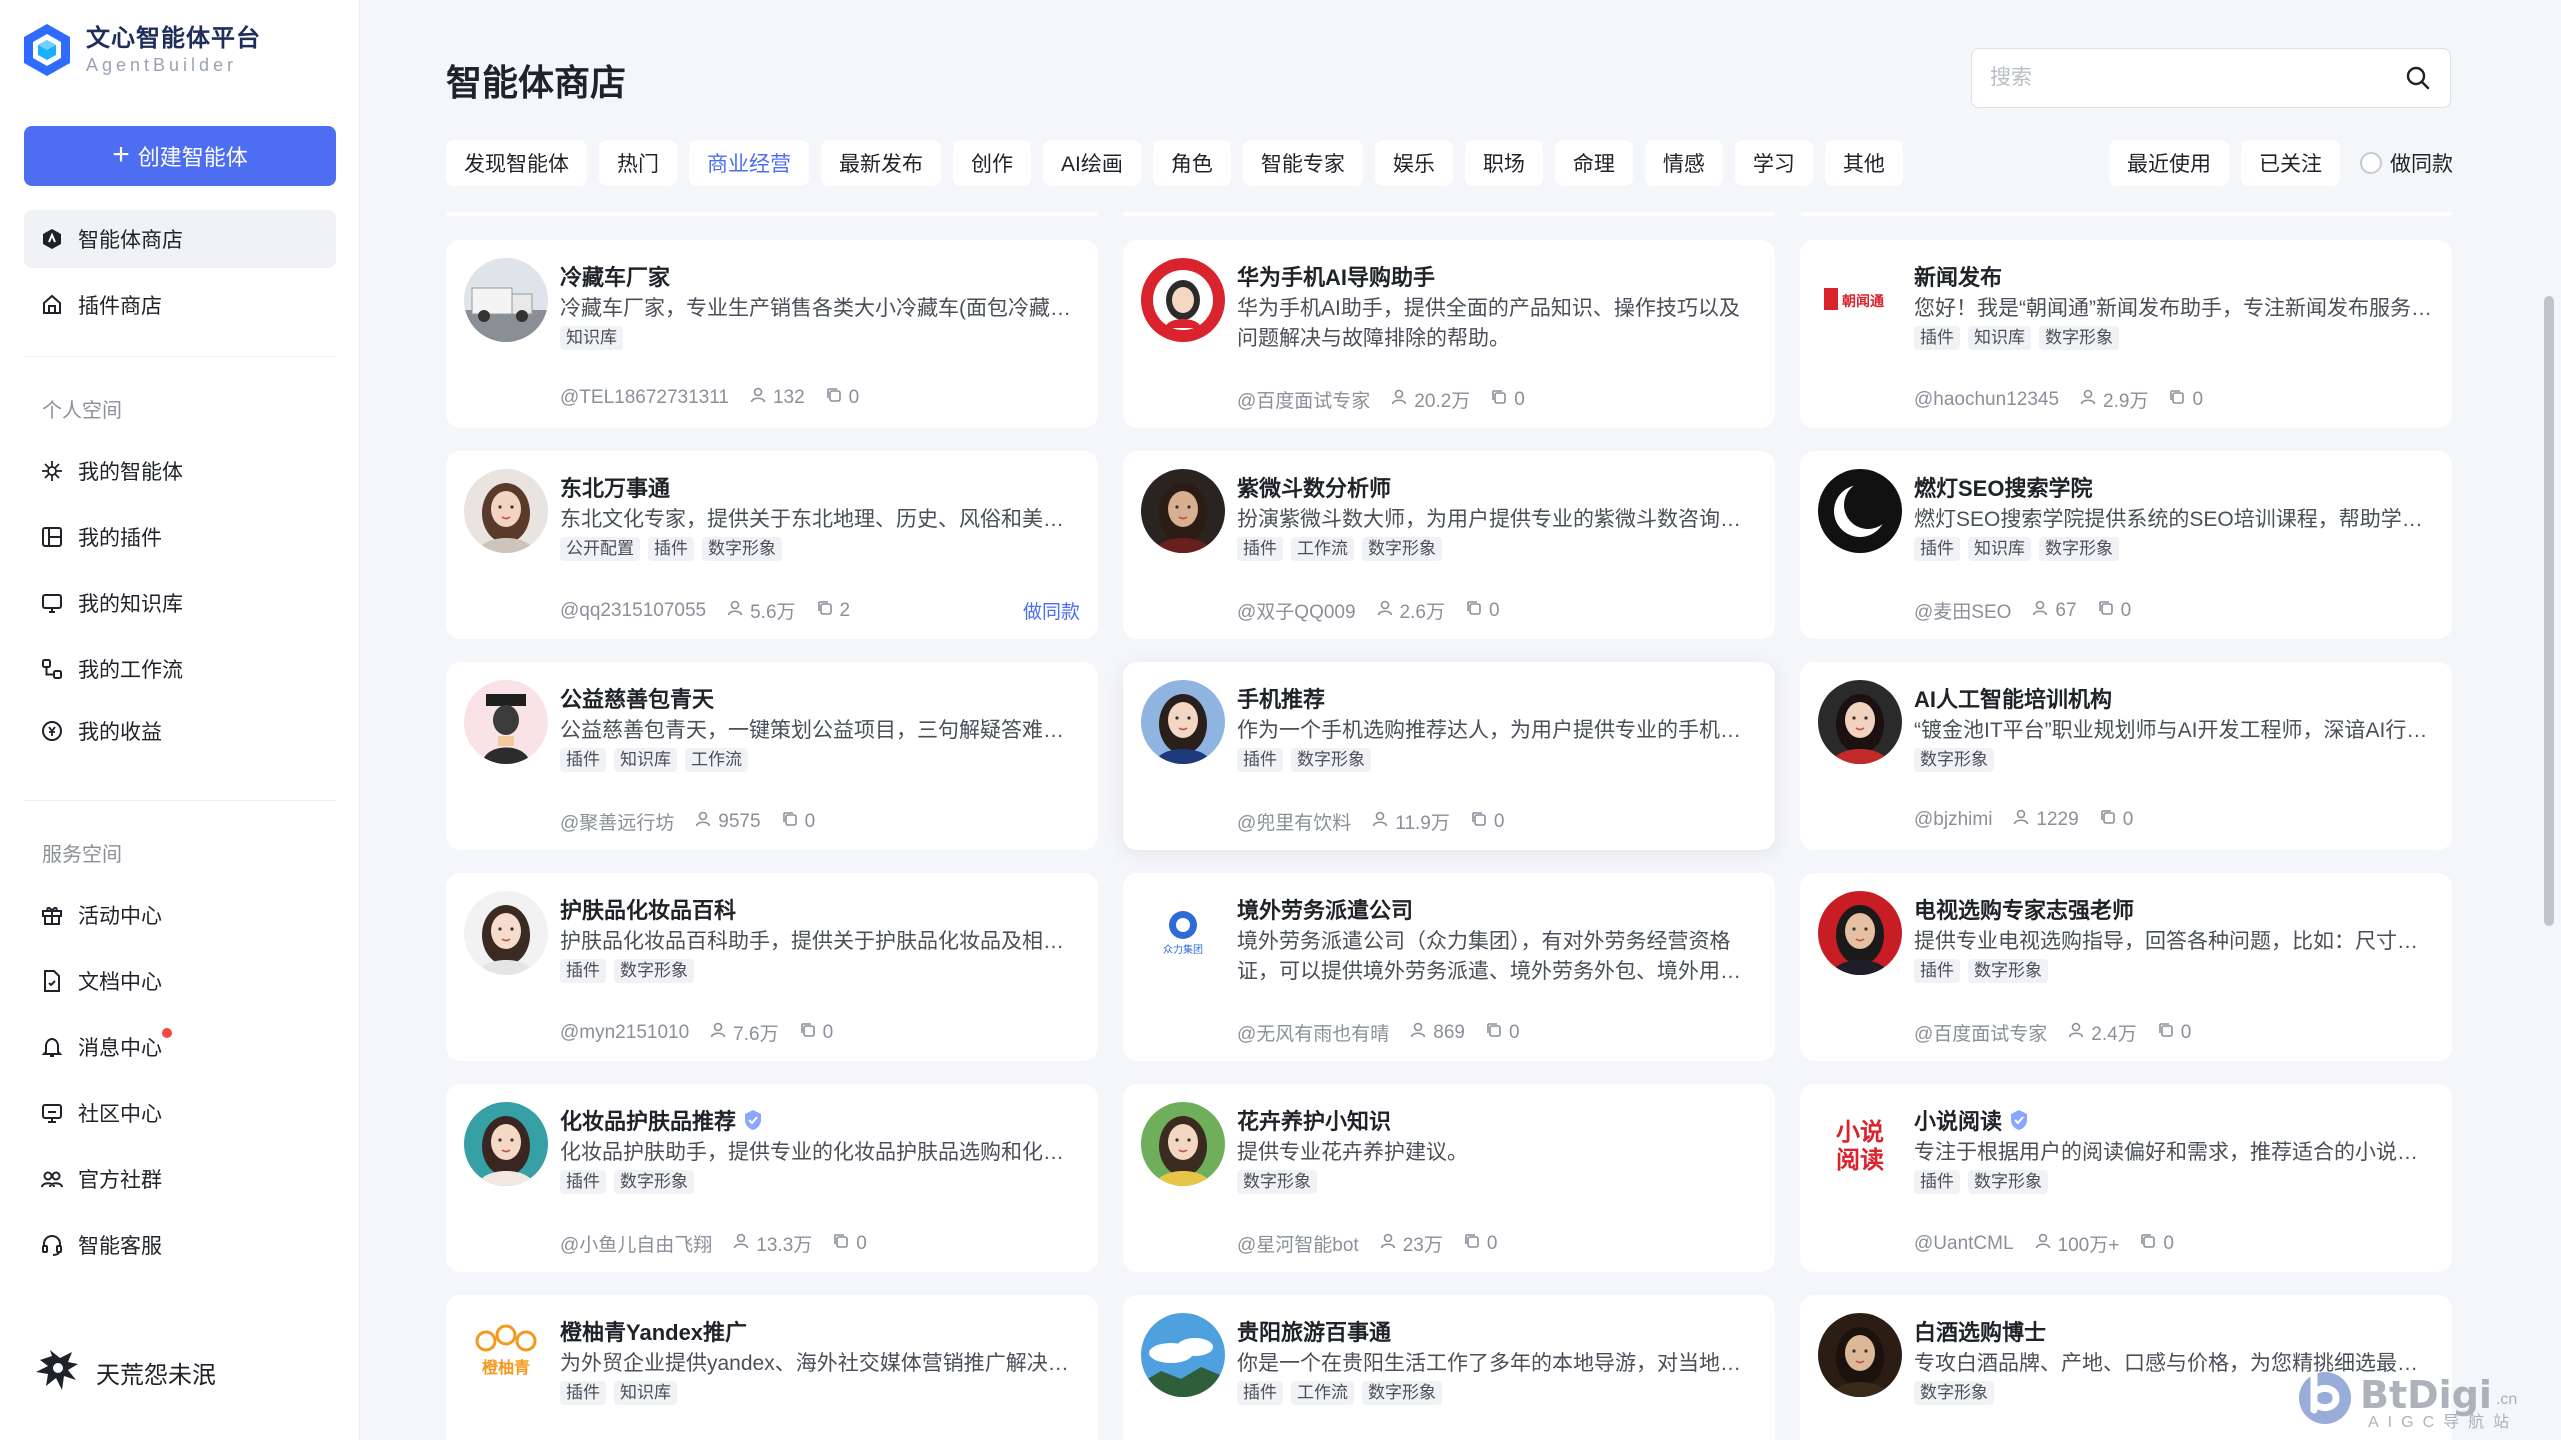 The image size is (2561, 1440). What do you see at coordinates (1302, 163) in the screenshot?
I see `tab-7: 智能专家` at bounding box center [1302, 163].